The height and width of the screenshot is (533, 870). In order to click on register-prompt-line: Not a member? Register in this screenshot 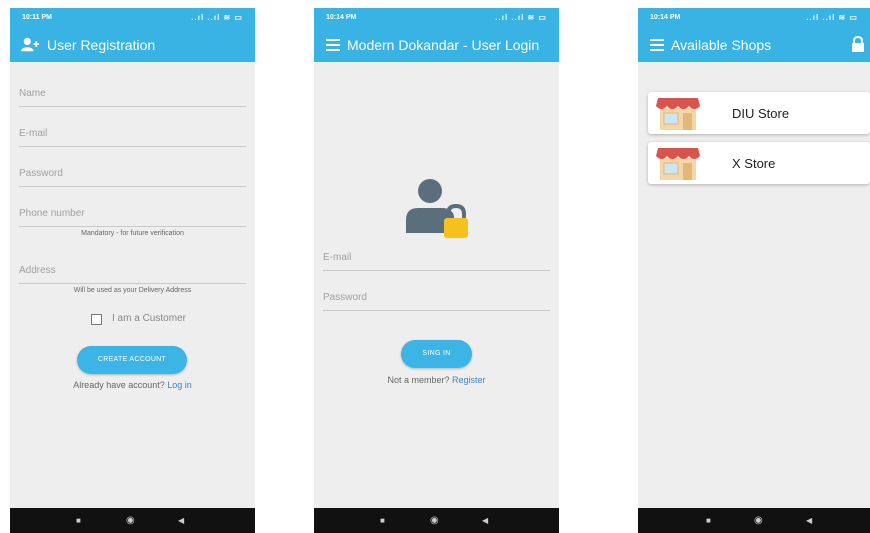, I will do `click(436, 380)`.